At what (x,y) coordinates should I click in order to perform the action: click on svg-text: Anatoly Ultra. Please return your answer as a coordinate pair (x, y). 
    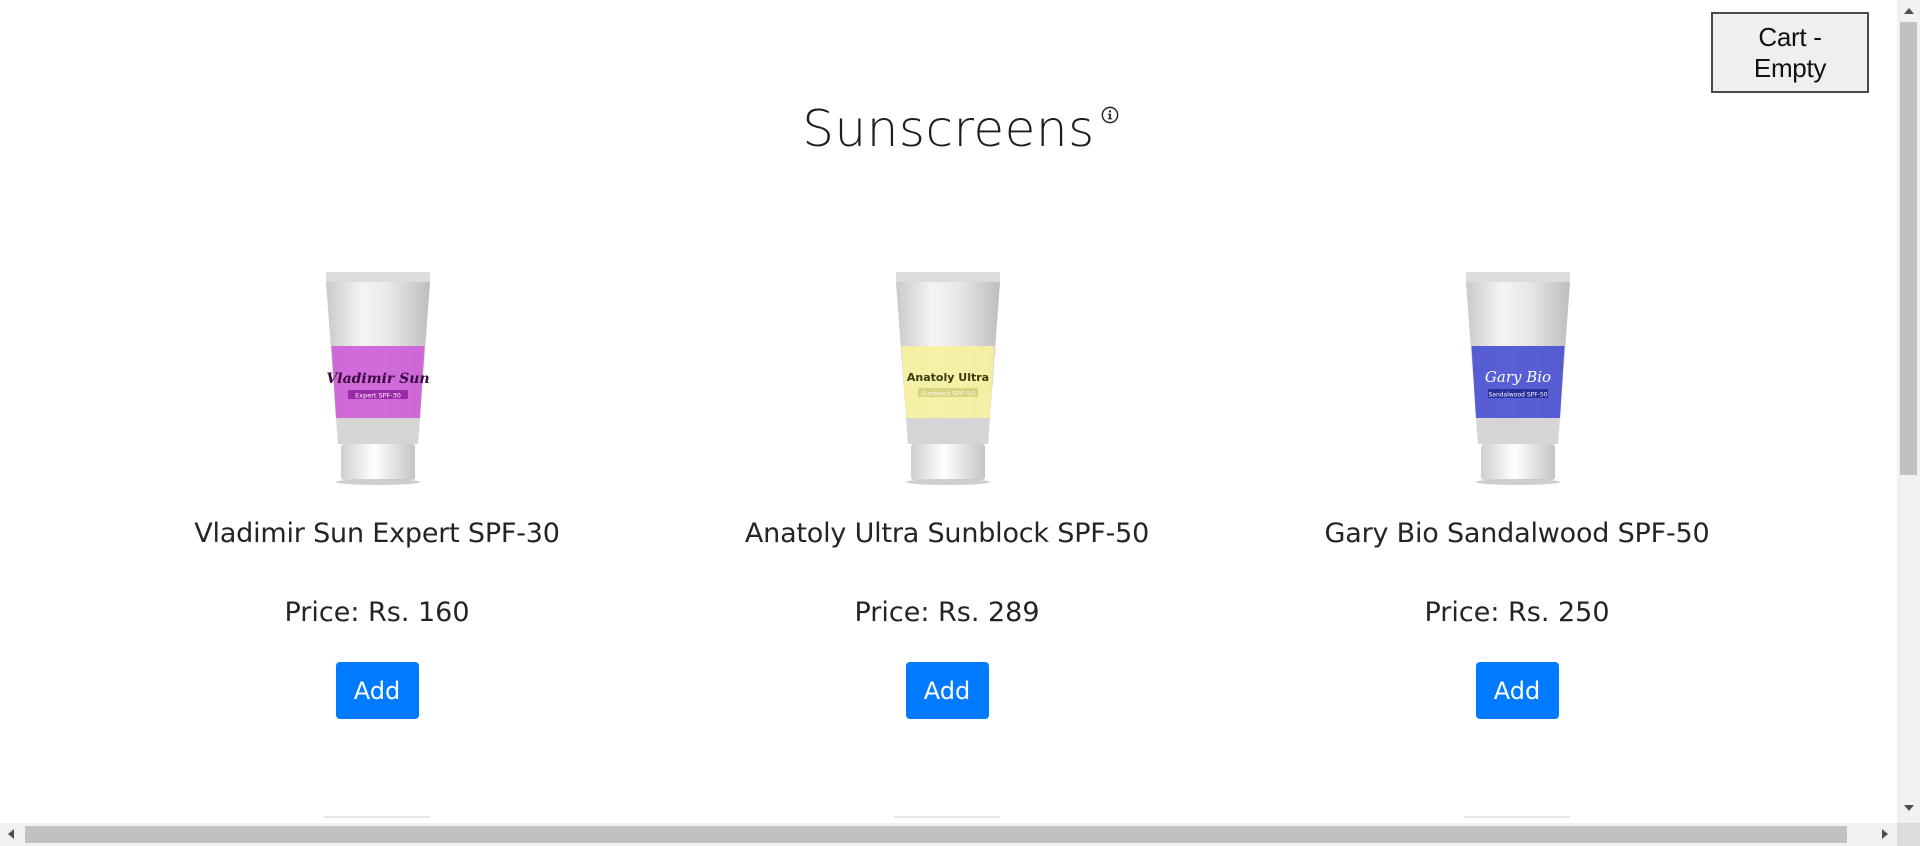
    Looking at the image, I should click on (948, 377).